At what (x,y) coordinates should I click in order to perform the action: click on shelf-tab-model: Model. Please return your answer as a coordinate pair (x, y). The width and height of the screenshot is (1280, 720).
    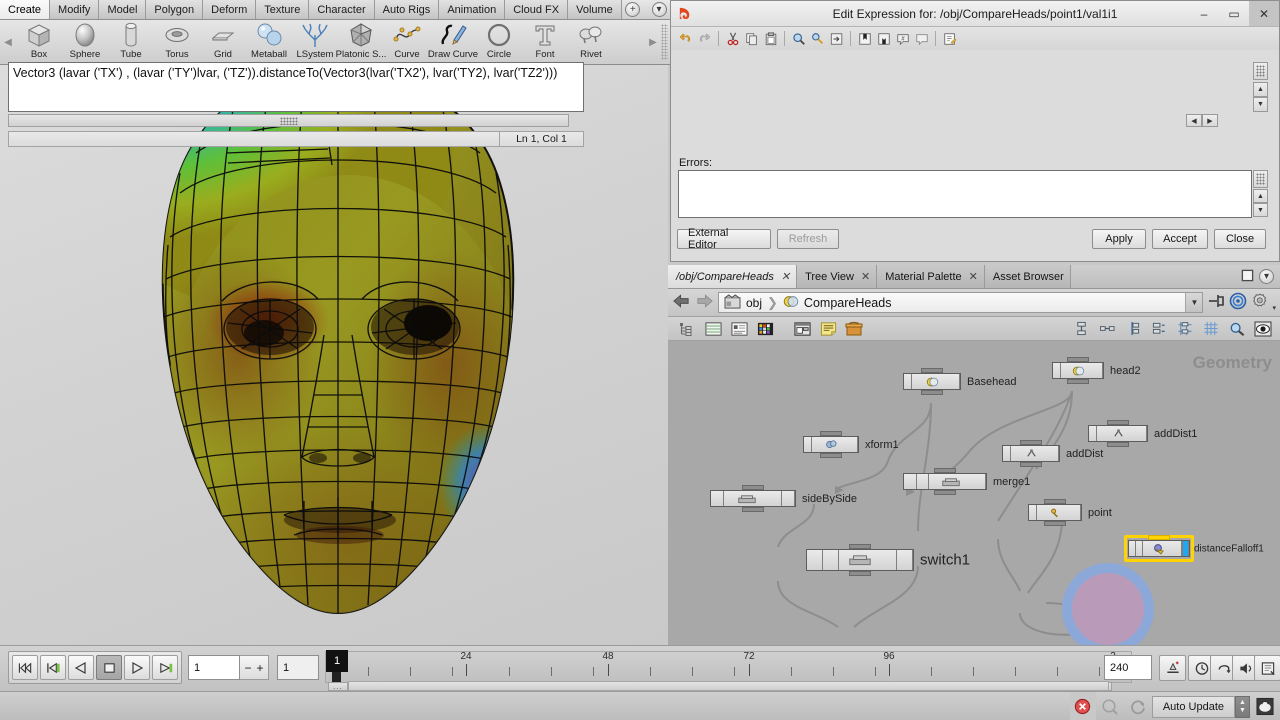
    Looking at the image, I should click on (123, 9).